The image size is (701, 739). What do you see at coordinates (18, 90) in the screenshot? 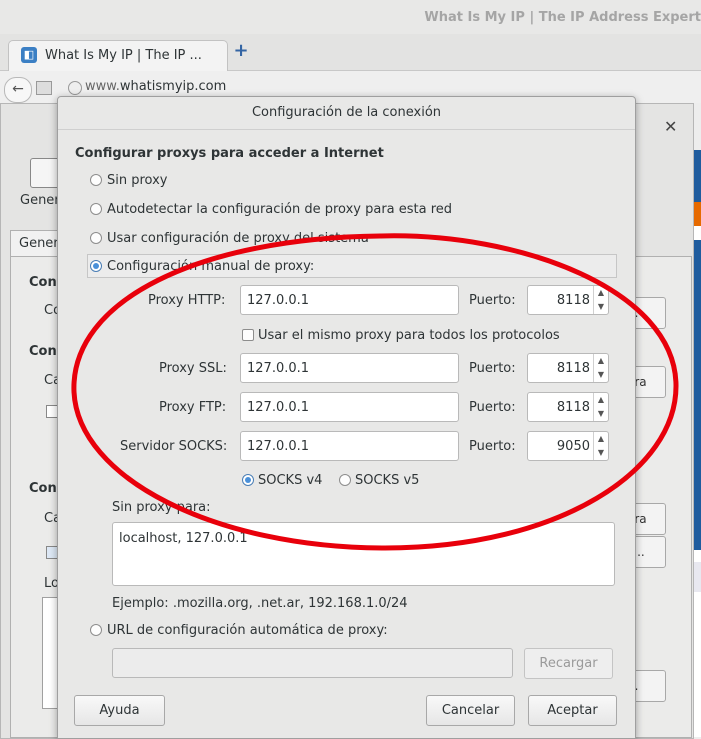
I see `back-arrow-icon: ←` at bounding box center [18, 90].